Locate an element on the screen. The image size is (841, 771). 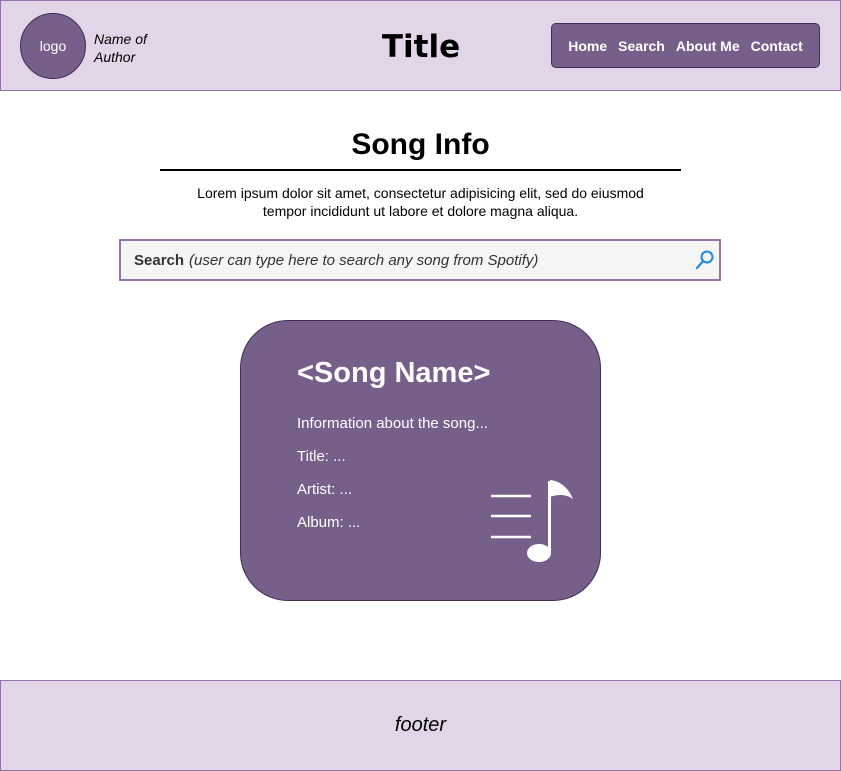
nav-search: Search is located at coordinates (641, 46).